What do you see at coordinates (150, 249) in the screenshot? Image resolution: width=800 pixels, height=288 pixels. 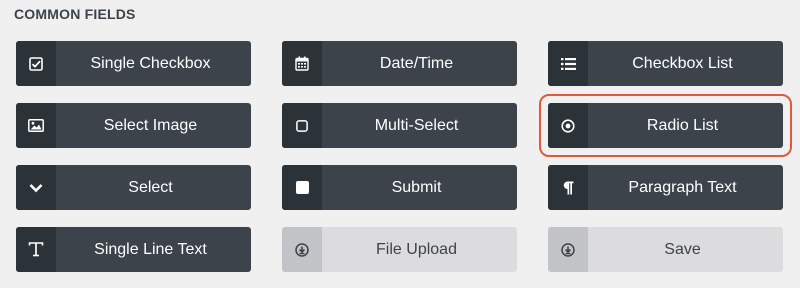 I see `field-label: Single Line Text` at bounding box center [150, 249].